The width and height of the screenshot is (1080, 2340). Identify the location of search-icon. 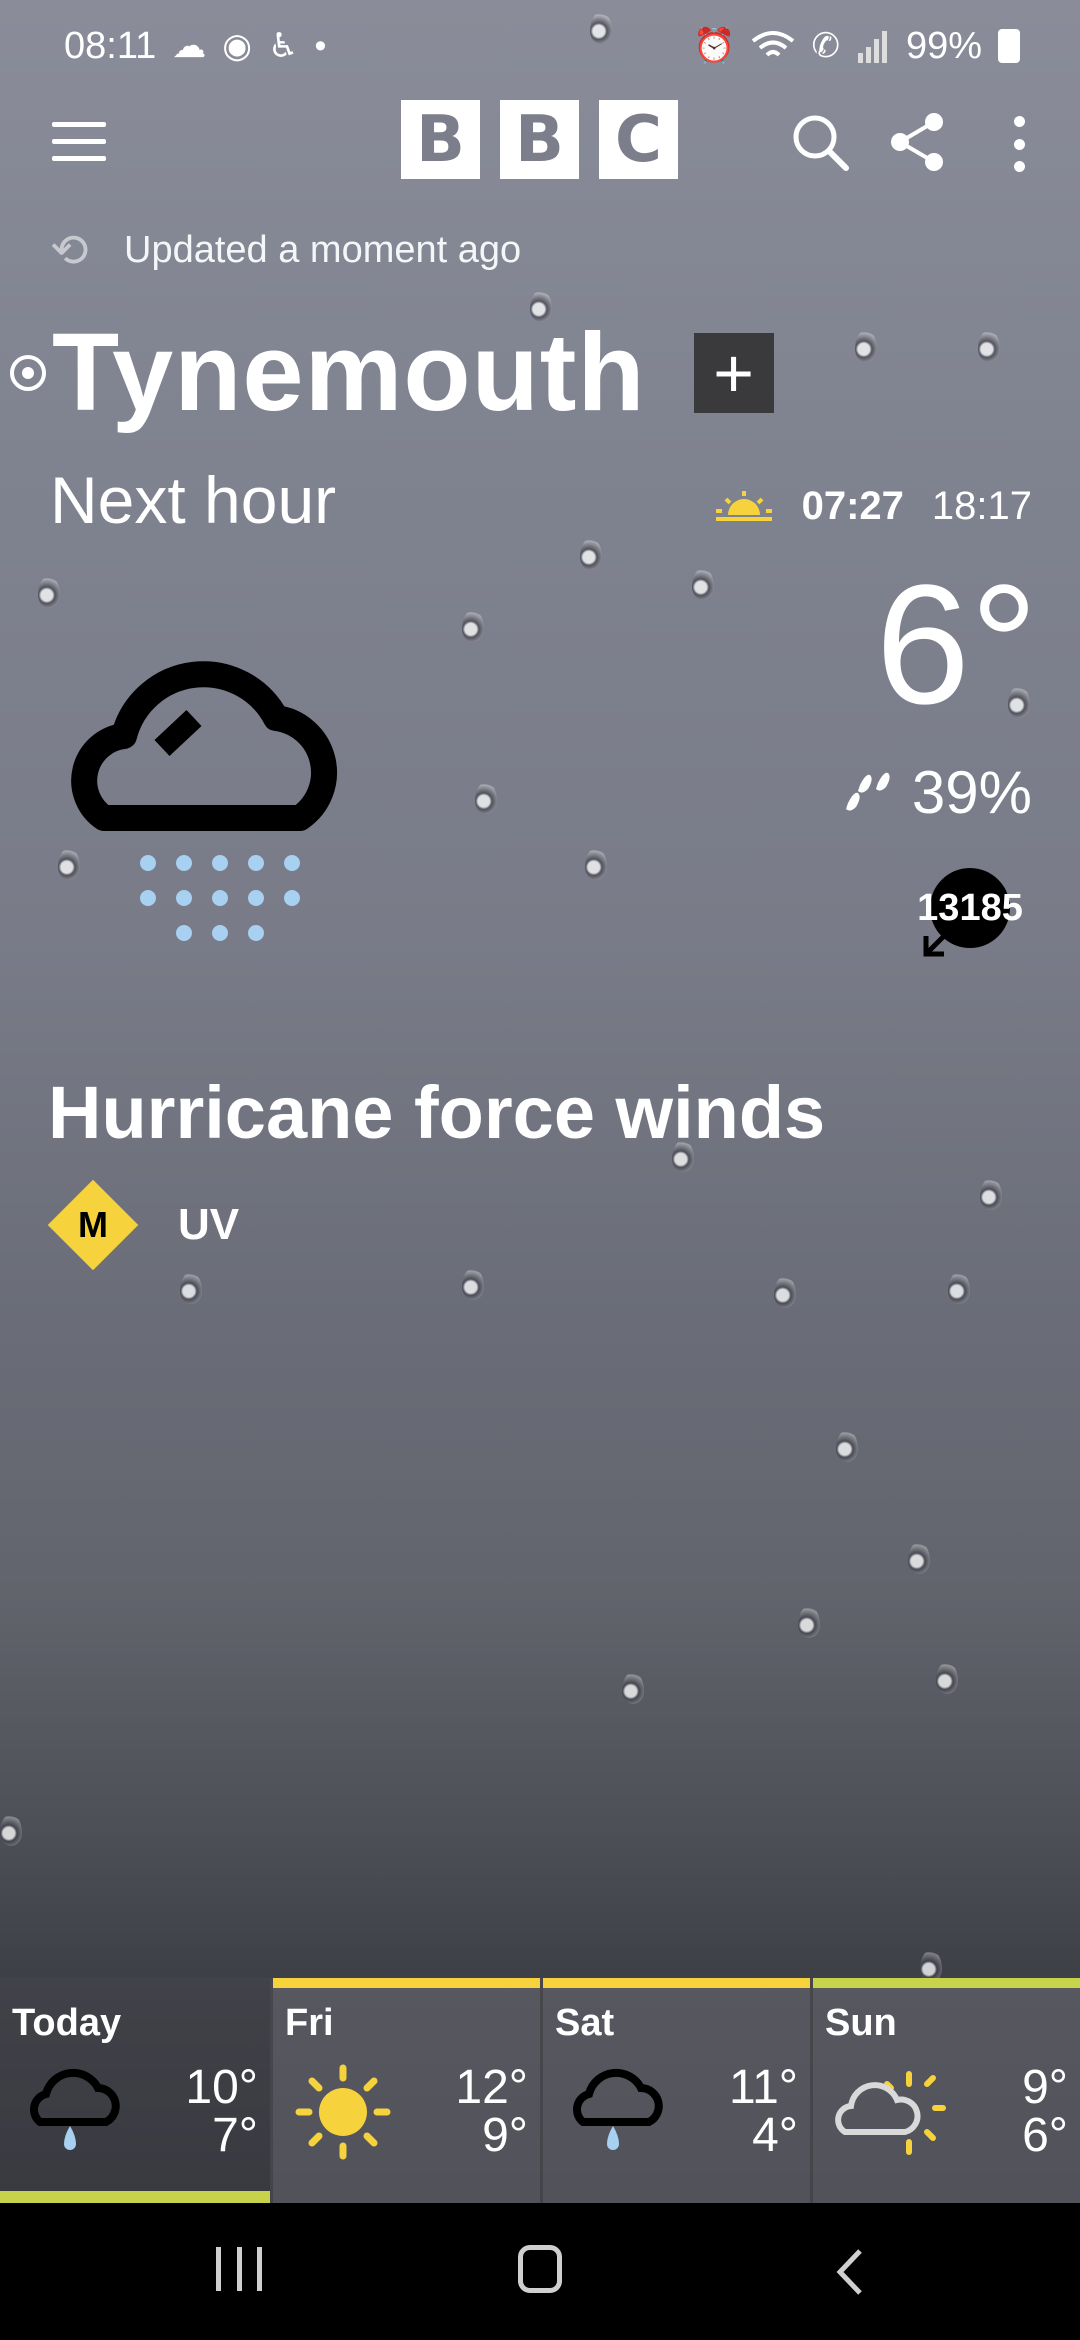
(820, 142).